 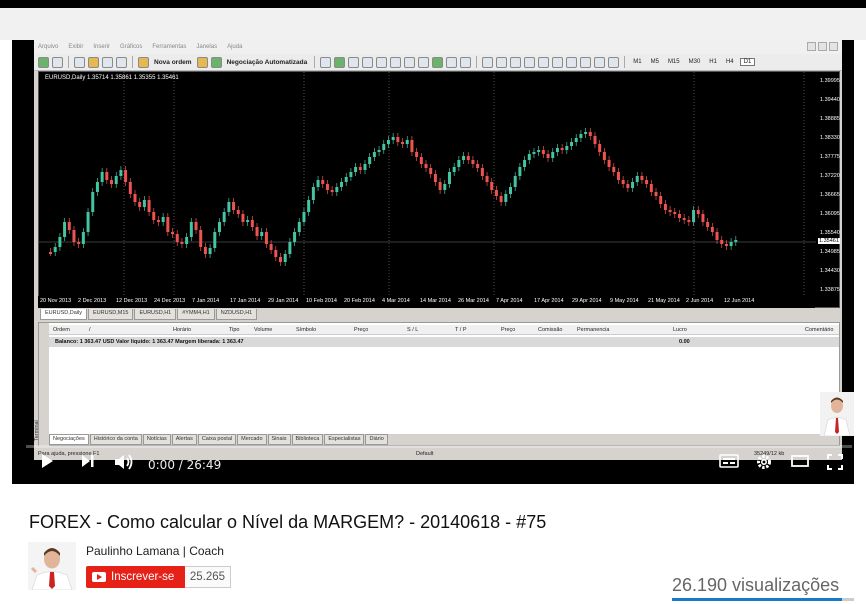 What do you see at coordinates (354, 62) in the screenshot?
I see `line-chart-icon` at bounding box center [354, 62].